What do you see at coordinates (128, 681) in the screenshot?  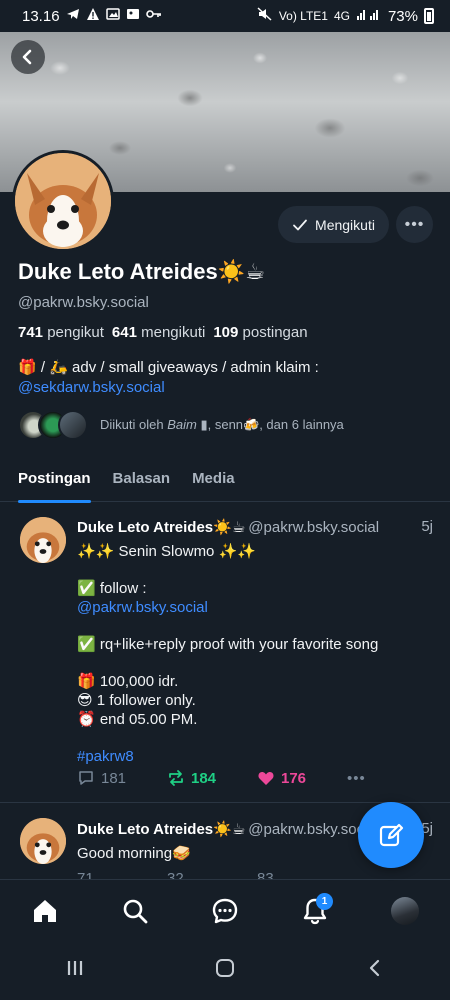 I see `post-line: 🎁 100,000 idr.` at bounding box center [128, 681].